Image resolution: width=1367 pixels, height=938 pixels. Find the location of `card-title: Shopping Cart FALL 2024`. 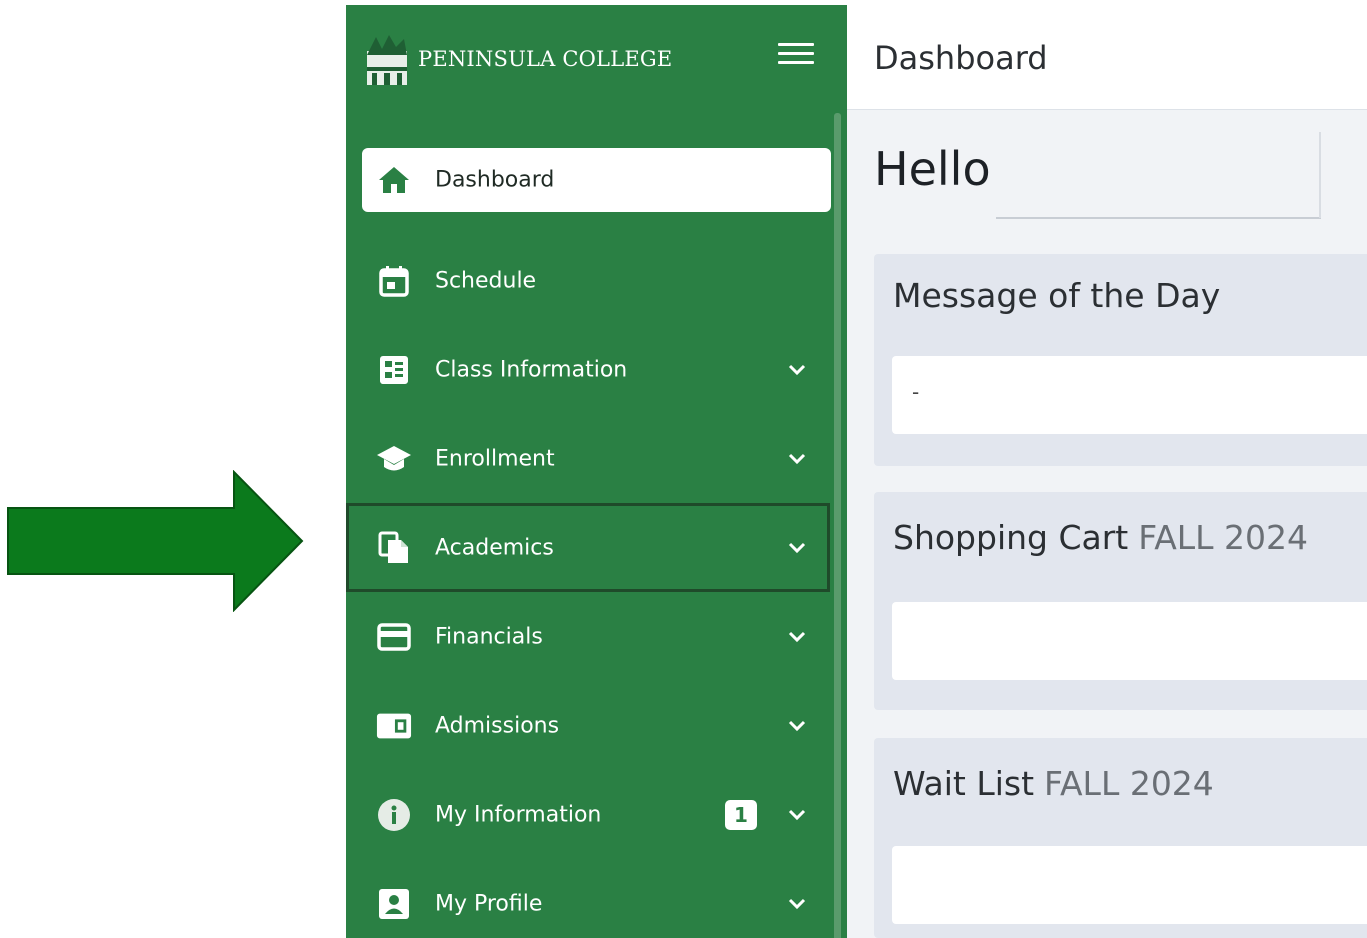

card-title: Shopping Cart FALL 2024 is located at coordinates (1100, 537).